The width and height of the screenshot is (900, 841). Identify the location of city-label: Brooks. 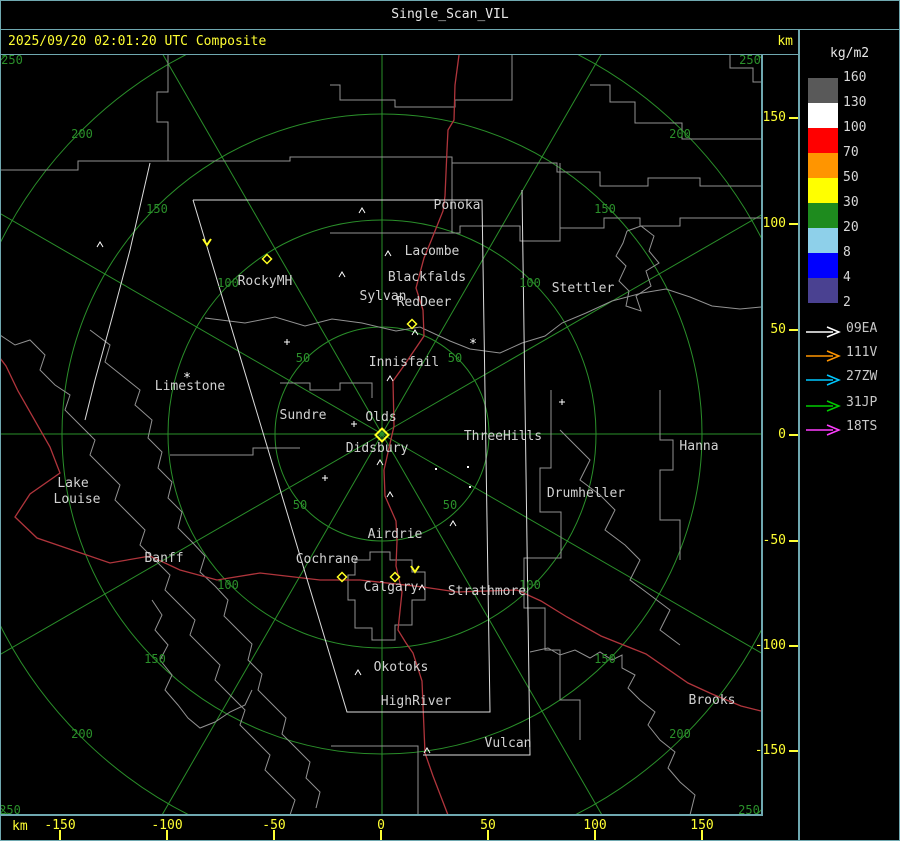
(712, 700).